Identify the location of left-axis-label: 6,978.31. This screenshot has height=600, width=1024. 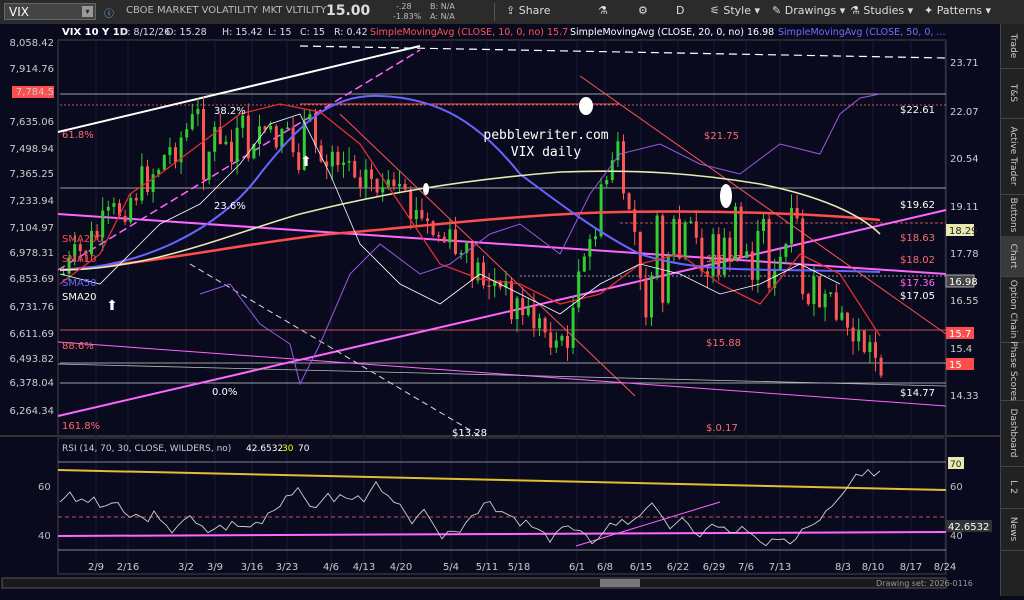
(31, 253).